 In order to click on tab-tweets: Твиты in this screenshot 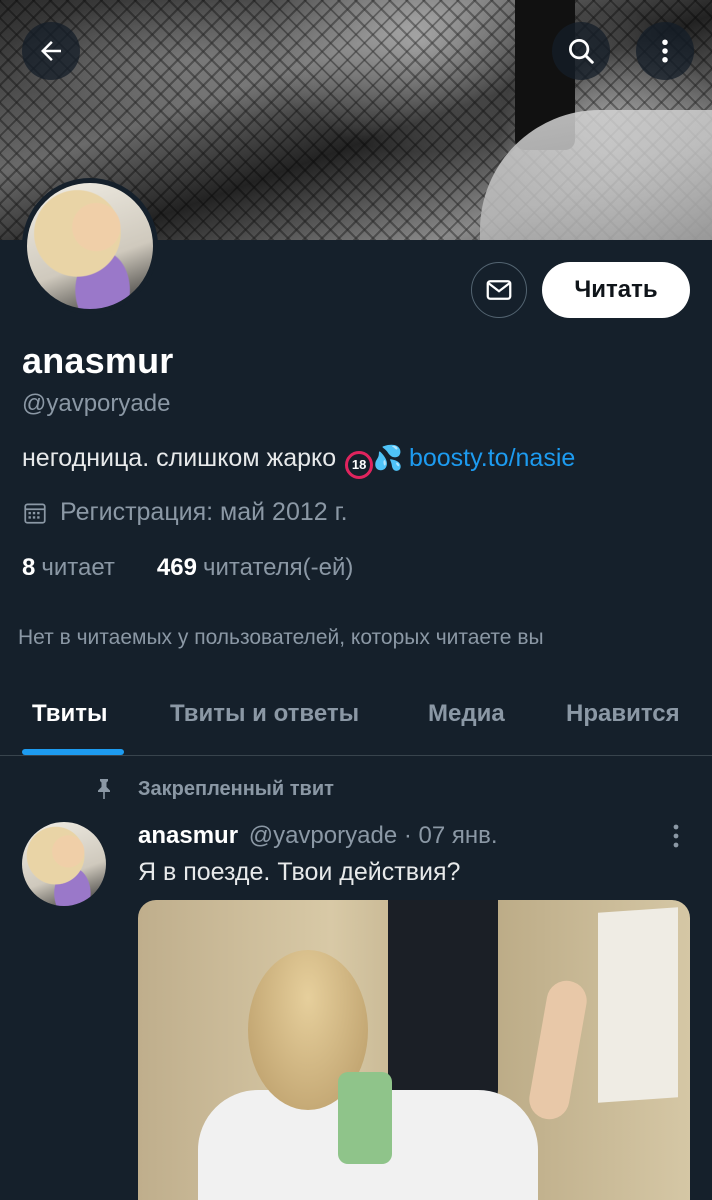, I will do `click(70, 714)`.